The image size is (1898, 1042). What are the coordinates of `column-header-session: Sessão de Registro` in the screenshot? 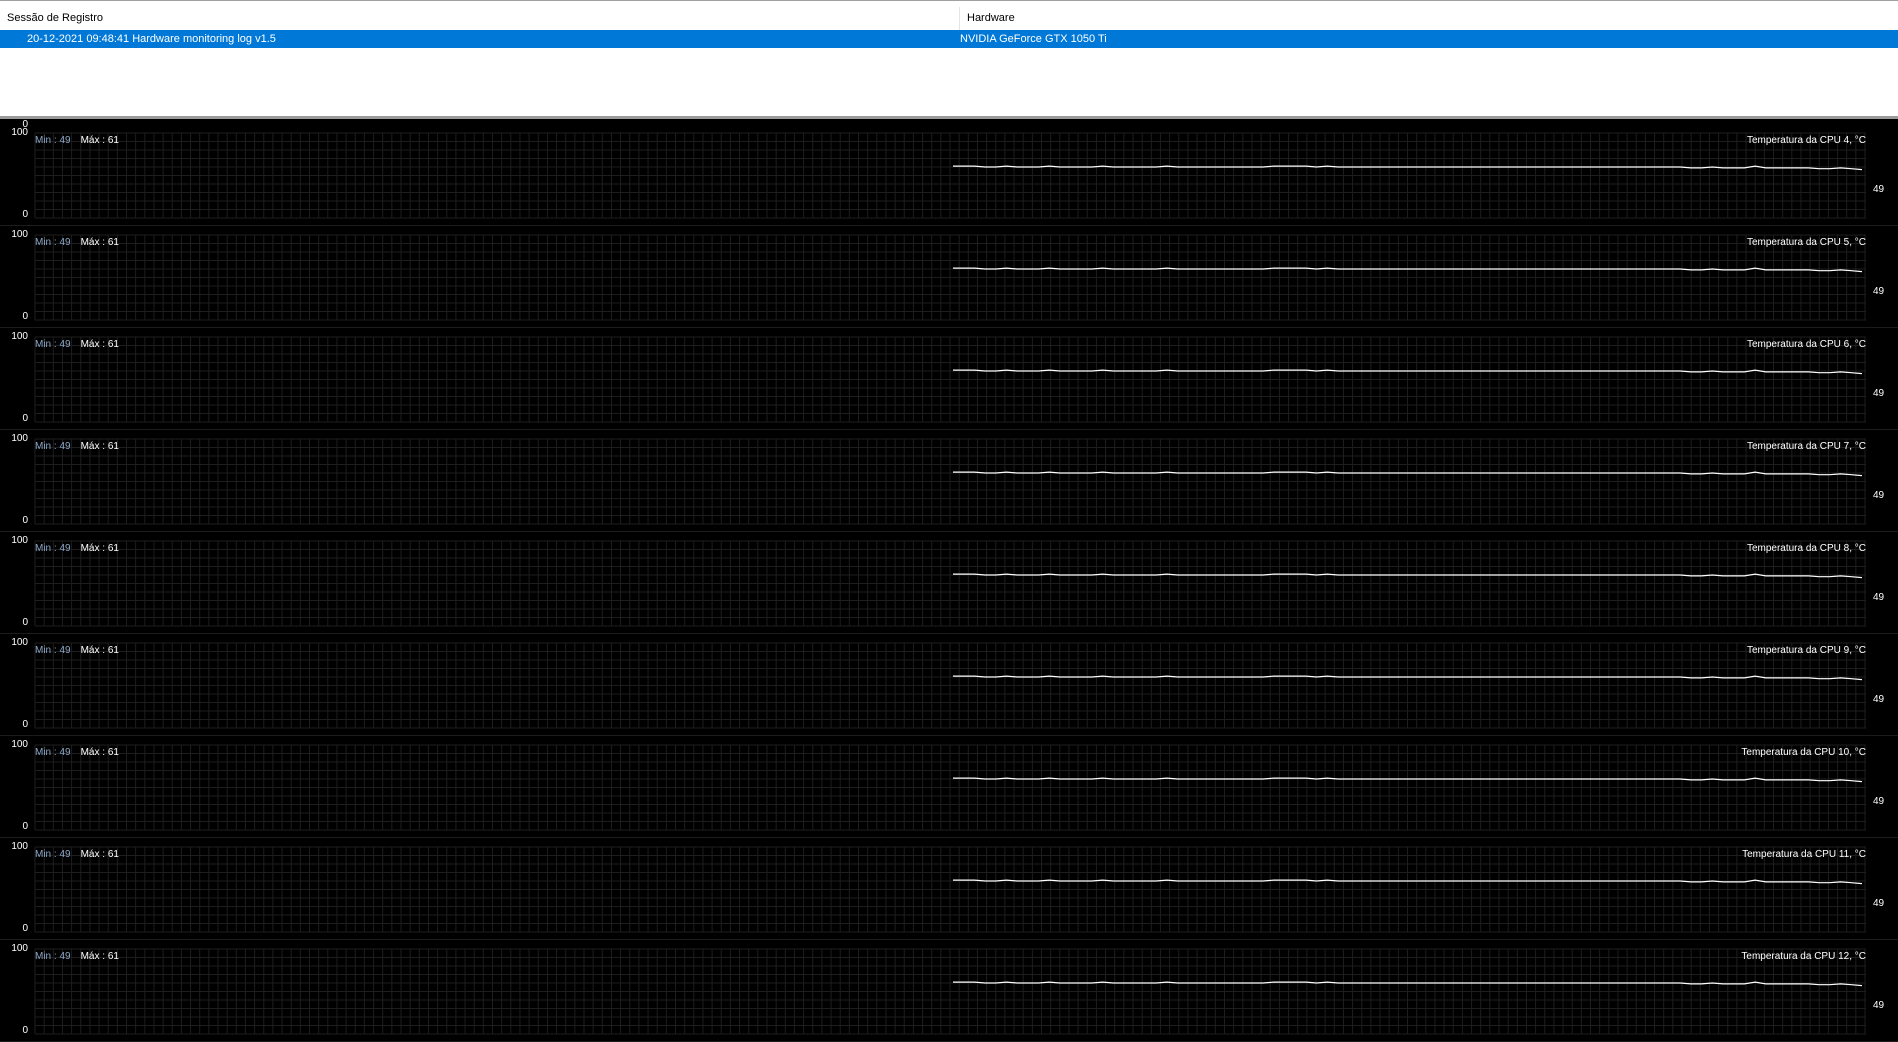 It's located at (480, 18).